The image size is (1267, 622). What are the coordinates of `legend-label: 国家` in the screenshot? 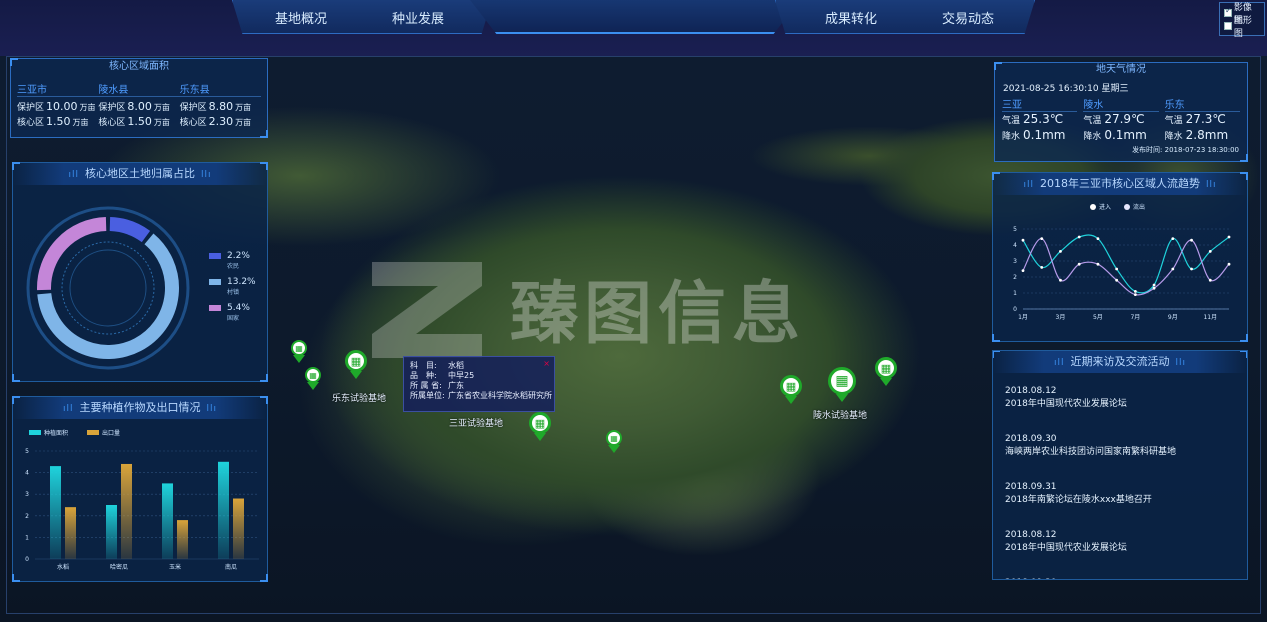 It's located at (233, 318).